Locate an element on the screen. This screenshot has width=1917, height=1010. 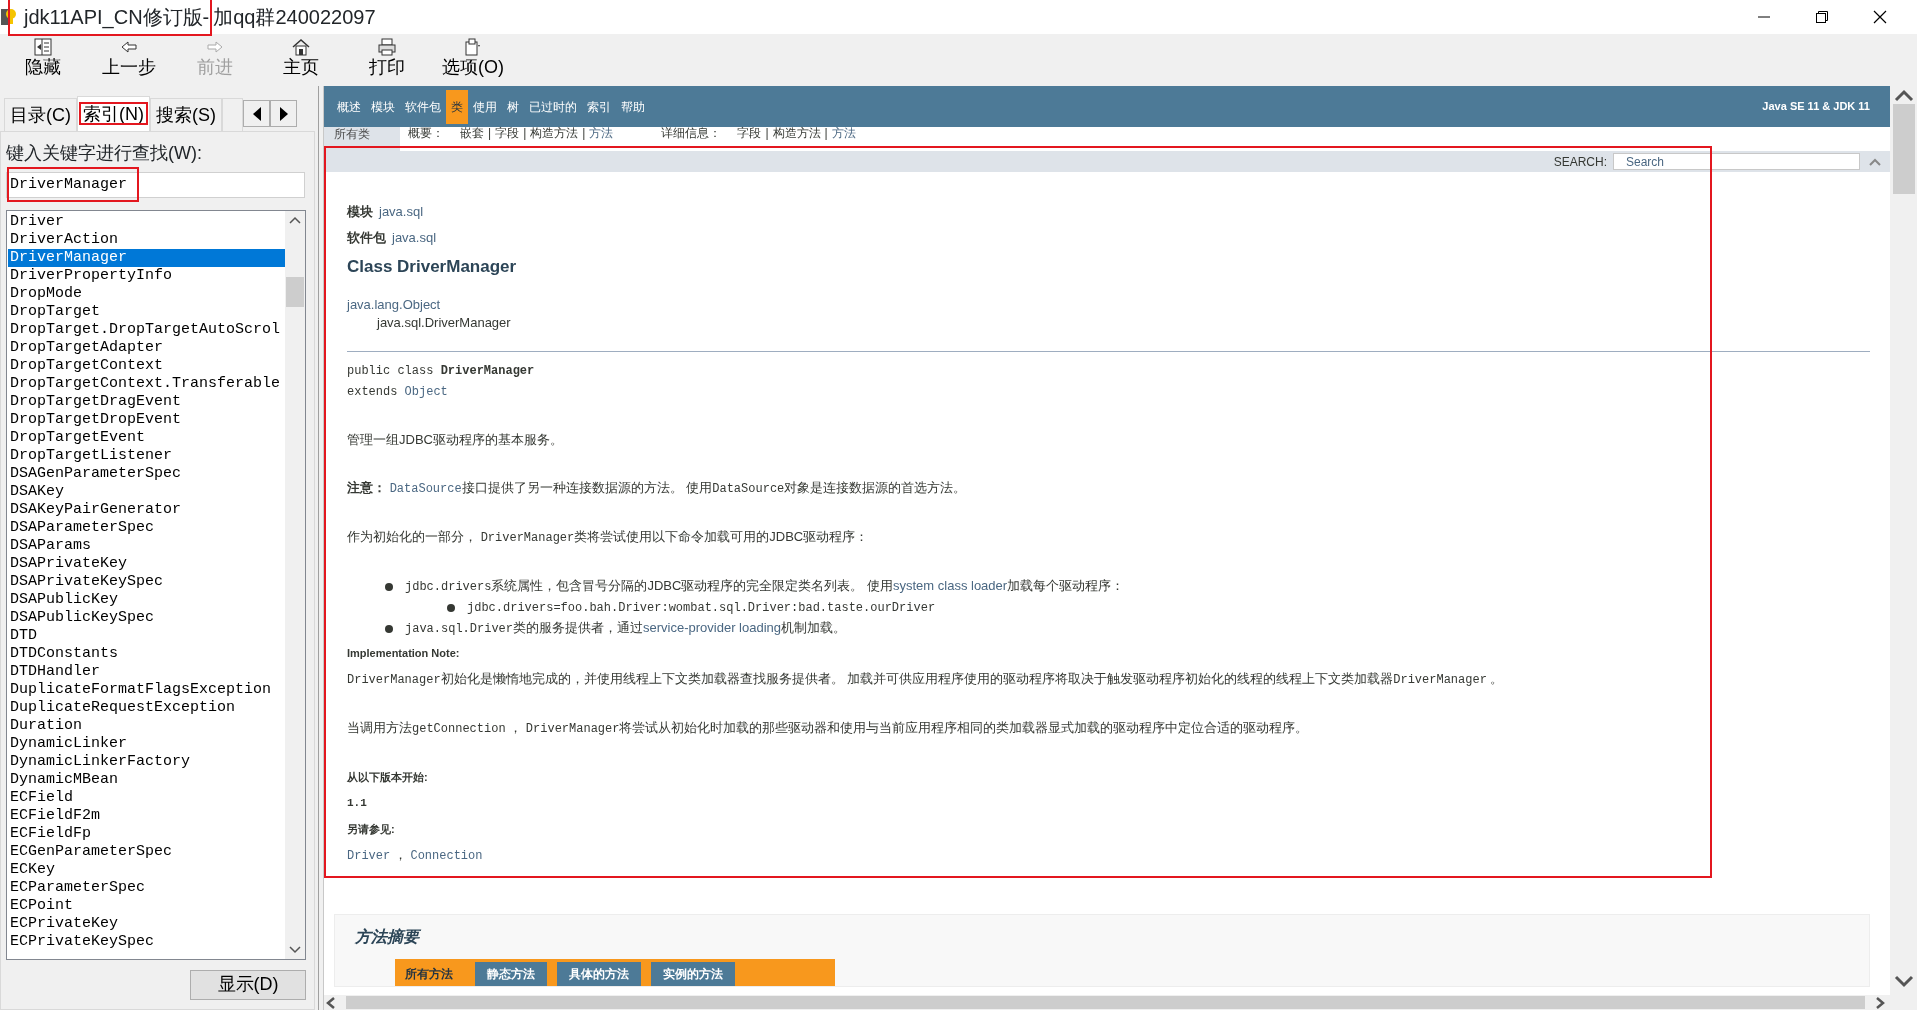
house-icon is located at coordinates (301, 47).